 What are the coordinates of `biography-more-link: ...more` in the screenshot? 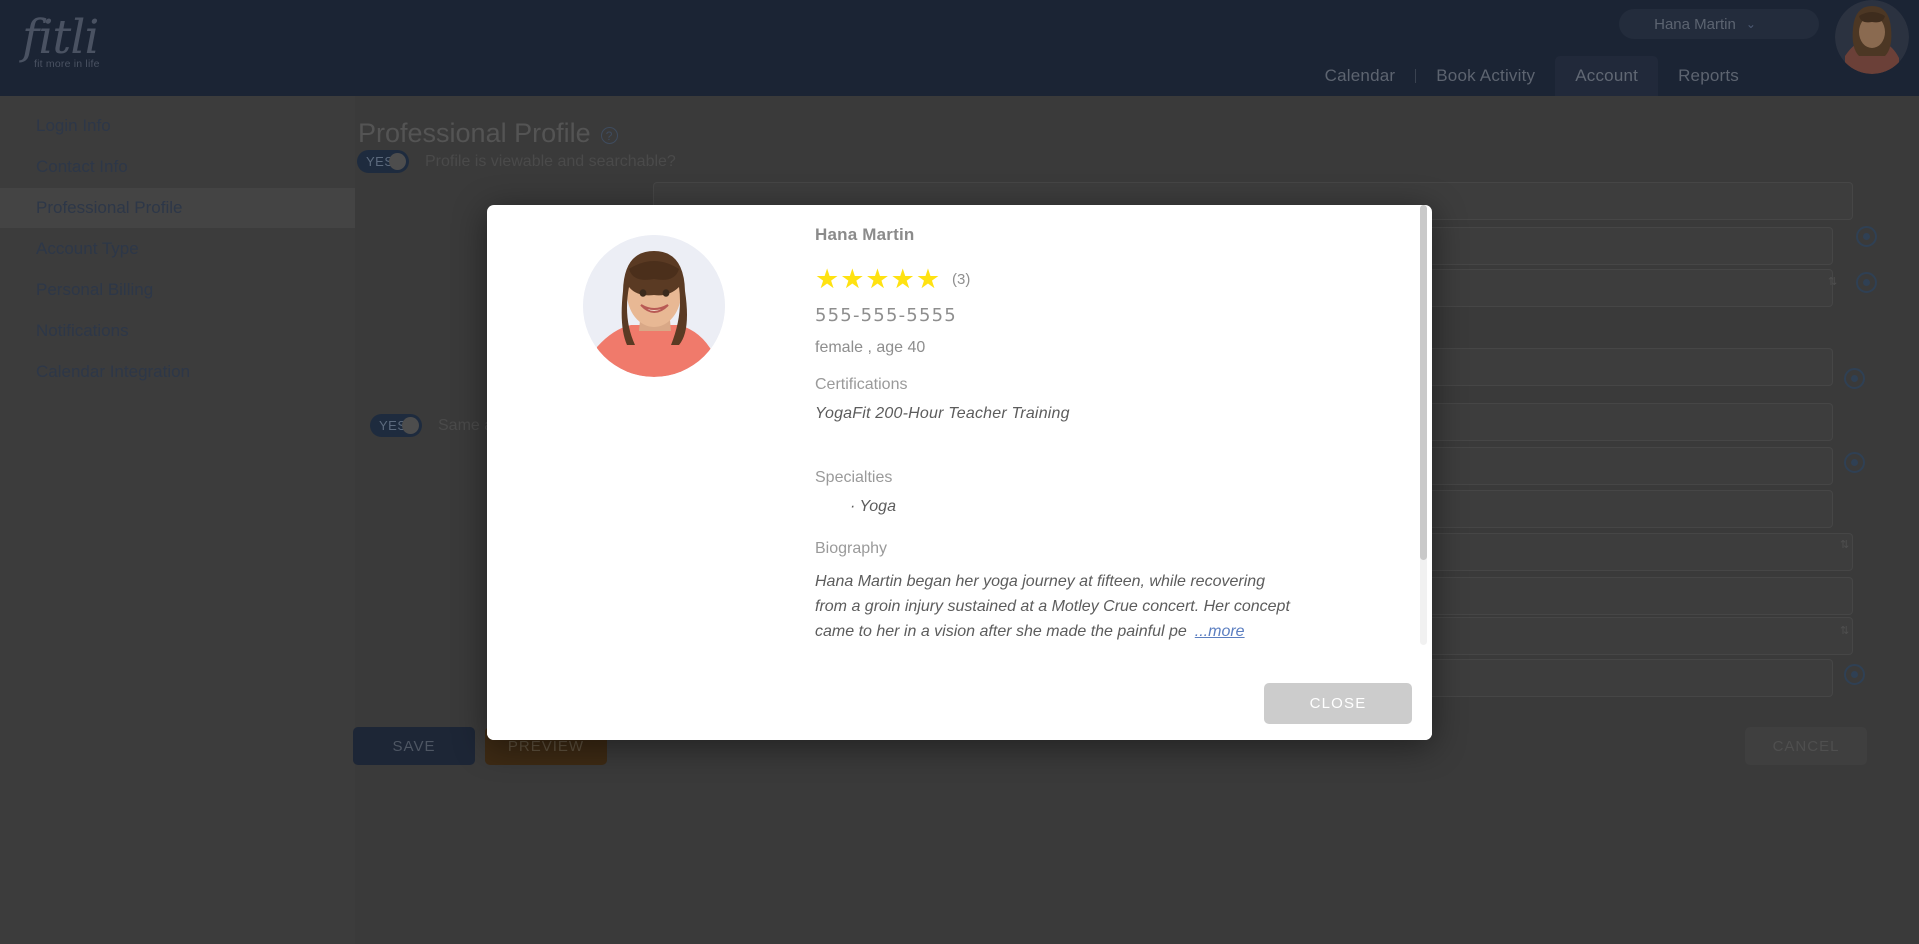 It's located at (1216, 631).